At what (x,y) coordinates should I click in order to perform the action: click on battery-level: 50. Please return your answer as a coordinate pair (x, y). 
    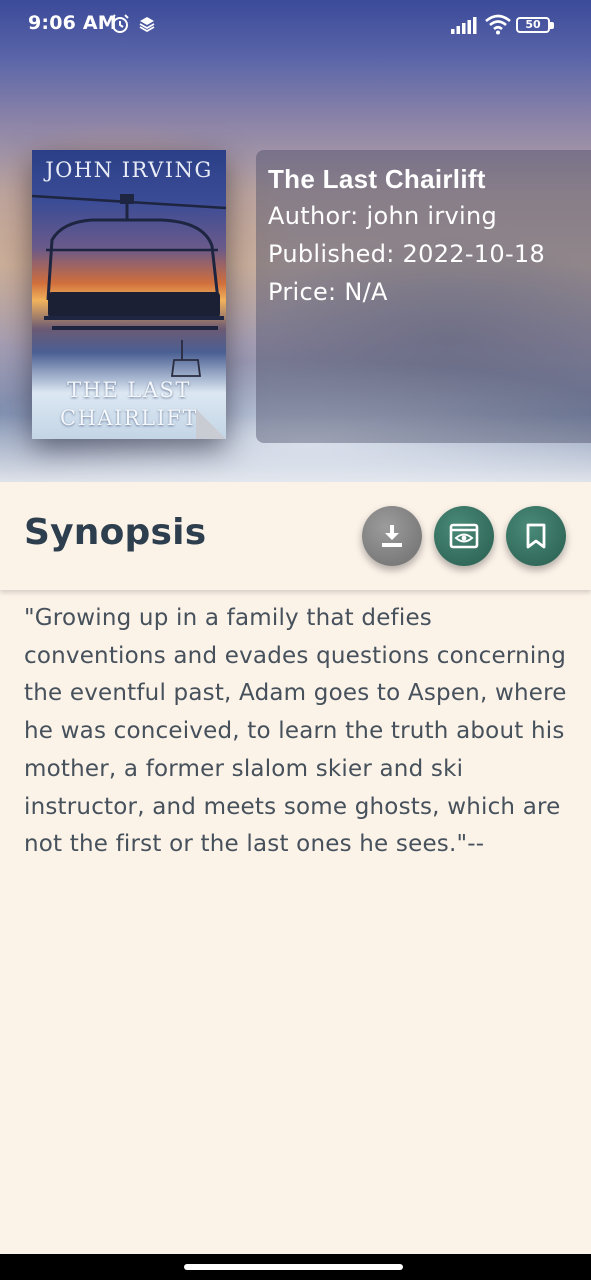
    Looking at the image, I should click on (533, 24).